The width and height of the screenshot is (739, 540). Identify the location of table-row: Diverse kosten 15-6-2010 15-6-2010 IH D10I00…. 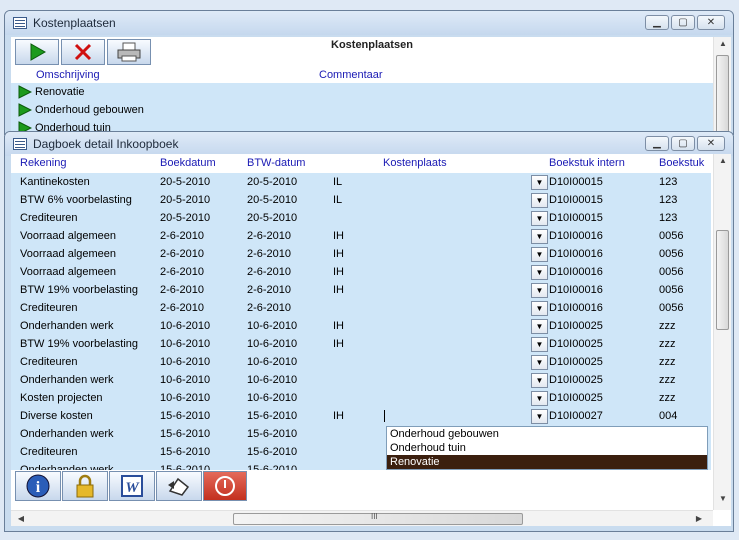
(361, 416).